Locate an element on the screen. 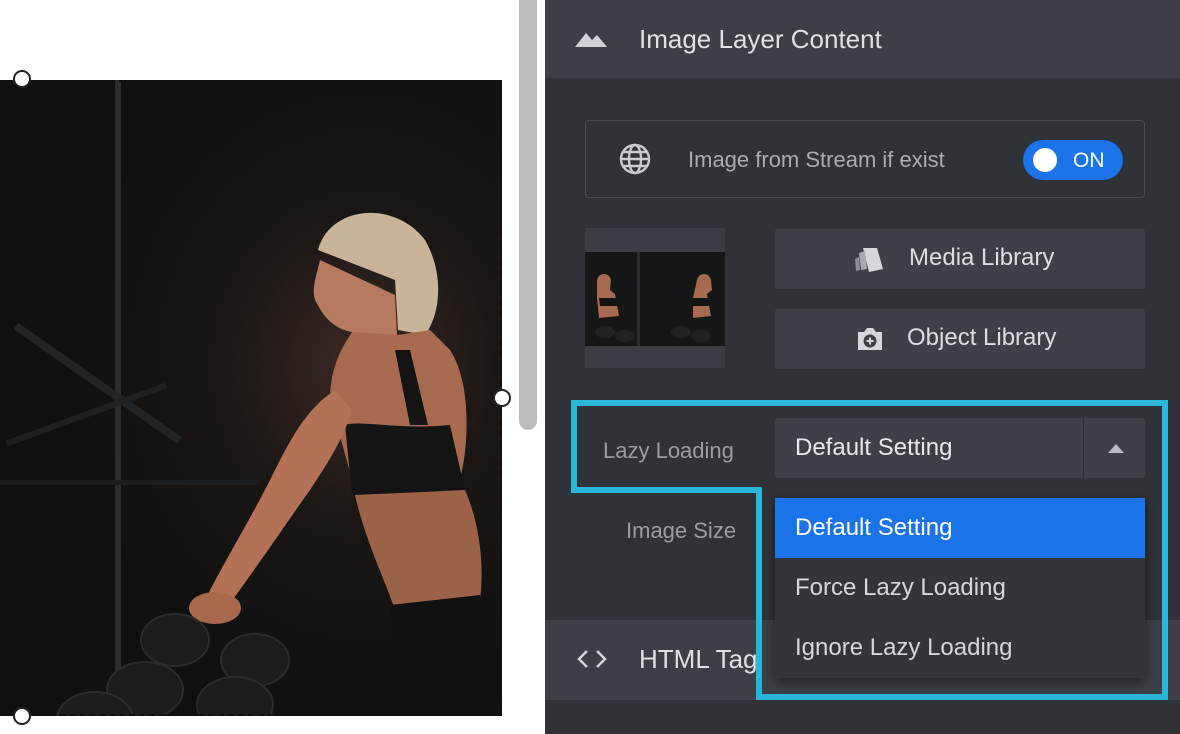 Image resolution: width=1180 pixels, height=734 pixels. stream-toggle: ON is located at coordinates (1073, 160).